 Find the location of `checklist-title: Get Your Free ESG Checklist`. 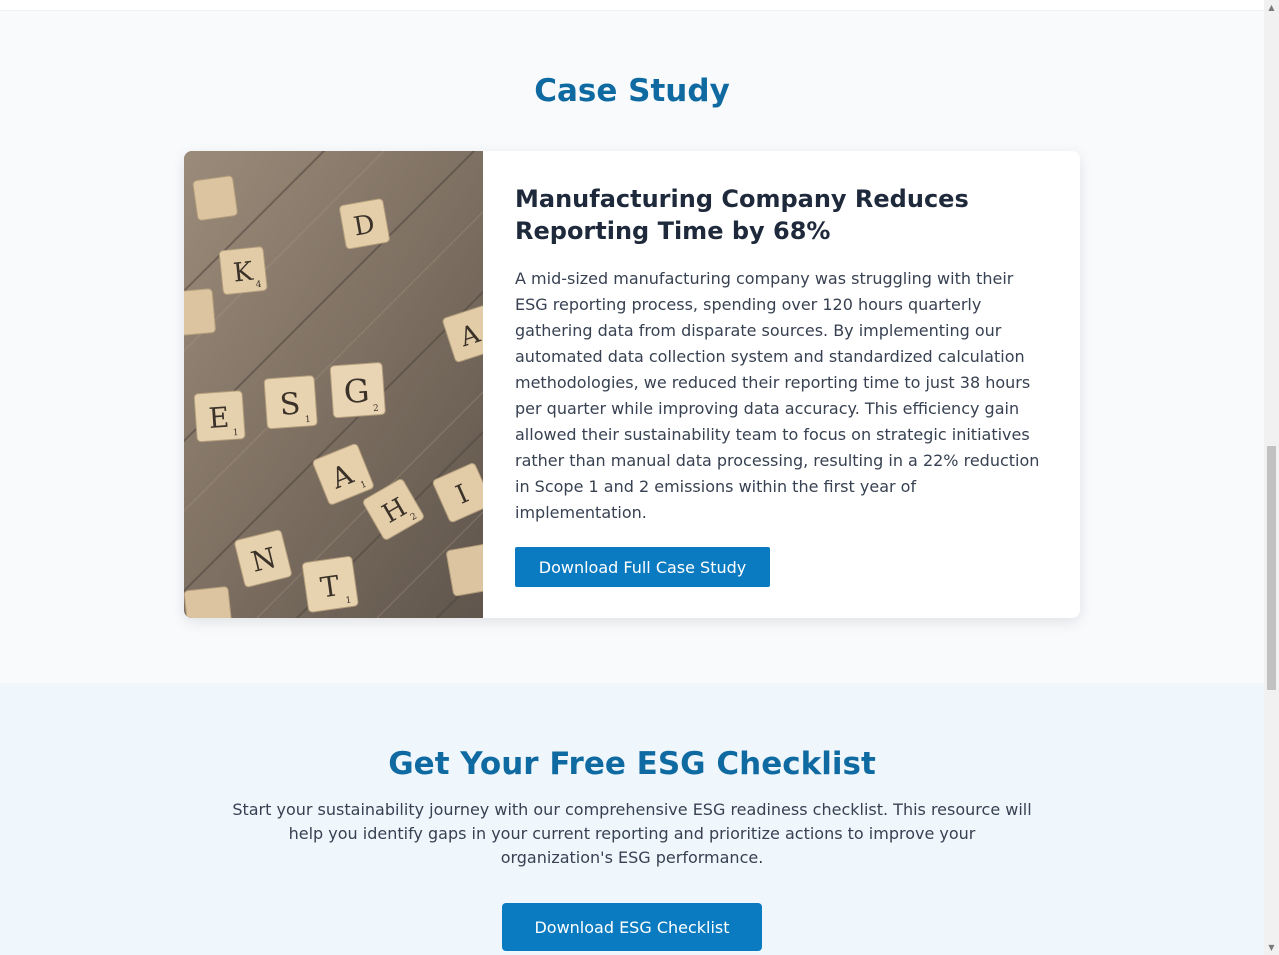

checklist-title: Get Your Free ESG Checklist is located at coordinates (632, 764).